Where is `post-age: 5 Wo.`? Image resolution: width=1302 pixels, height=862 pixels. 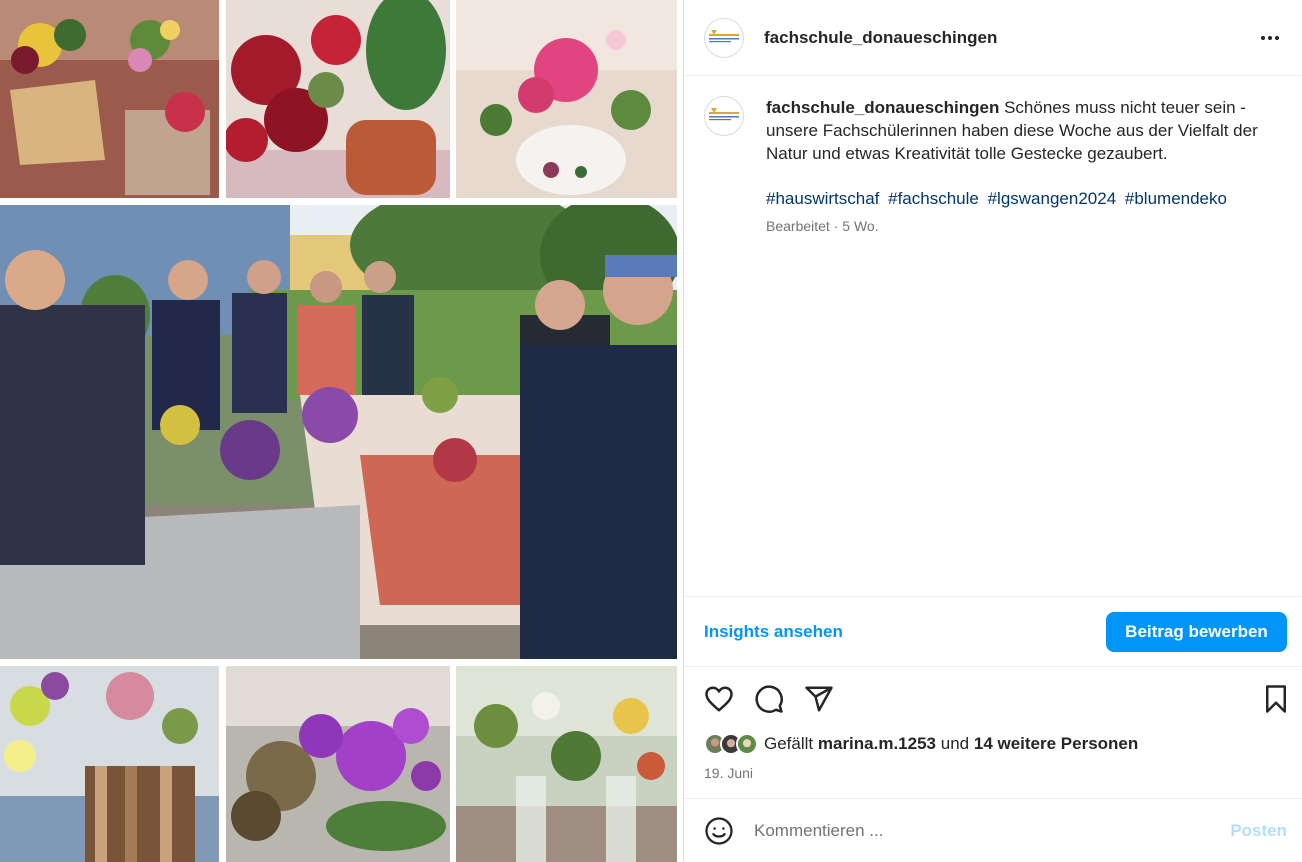
post-age: 5 Wo. is located at coordinates (860, 226).